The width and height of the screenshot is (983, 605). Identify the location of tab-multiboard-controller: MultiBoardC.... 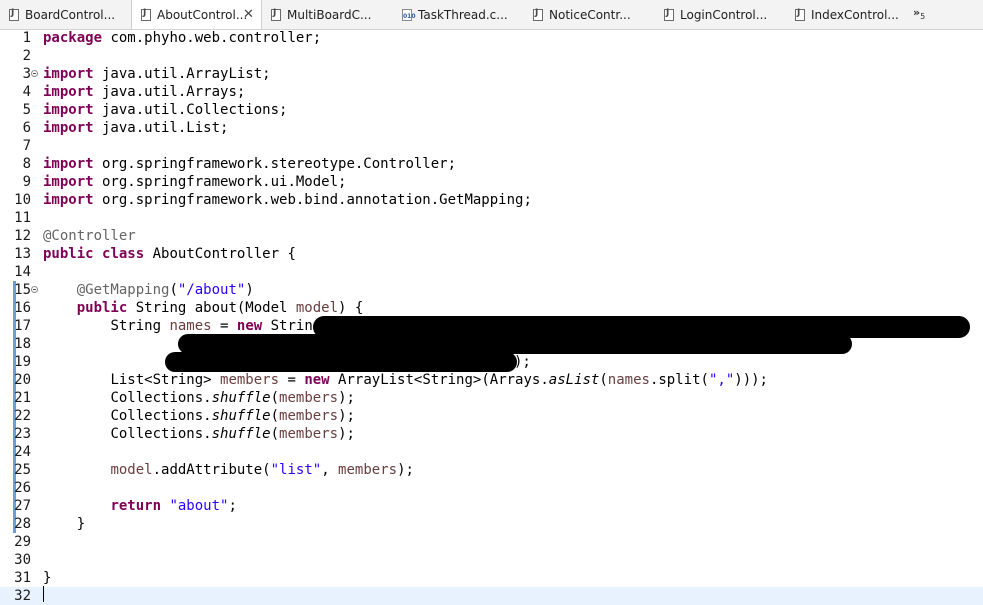
(327, 14).